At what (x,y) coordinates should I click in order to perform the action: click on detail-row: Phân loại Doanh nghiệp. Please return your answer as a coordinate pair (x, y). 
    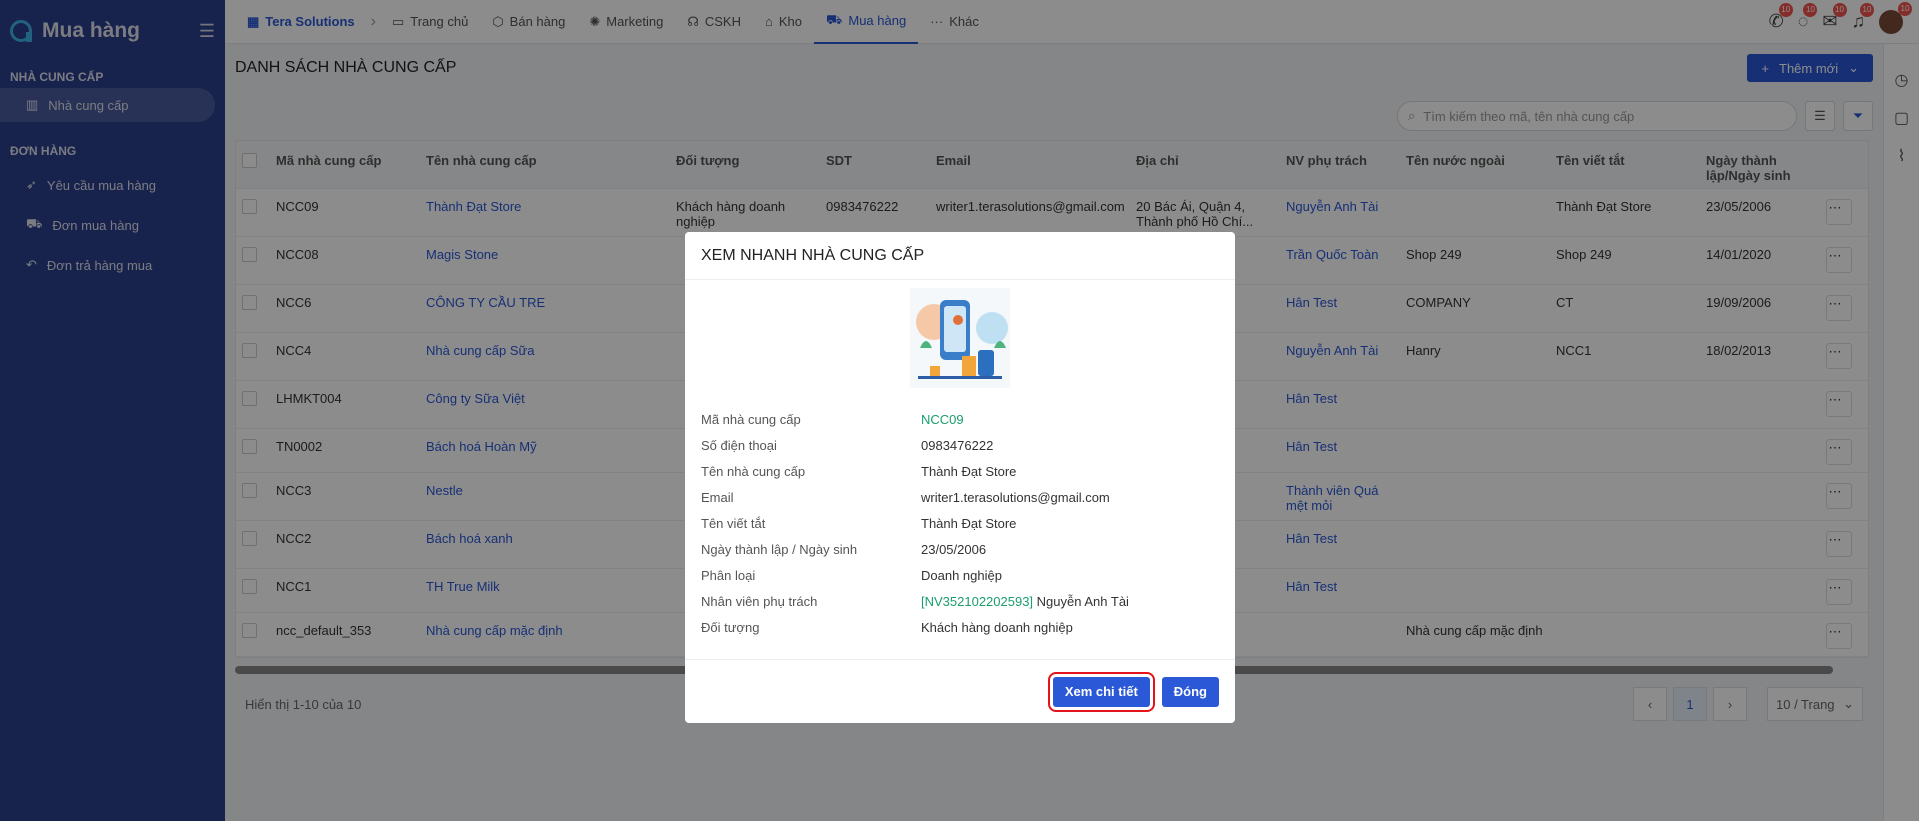
    Looking at the image, I should click on (960, 575).